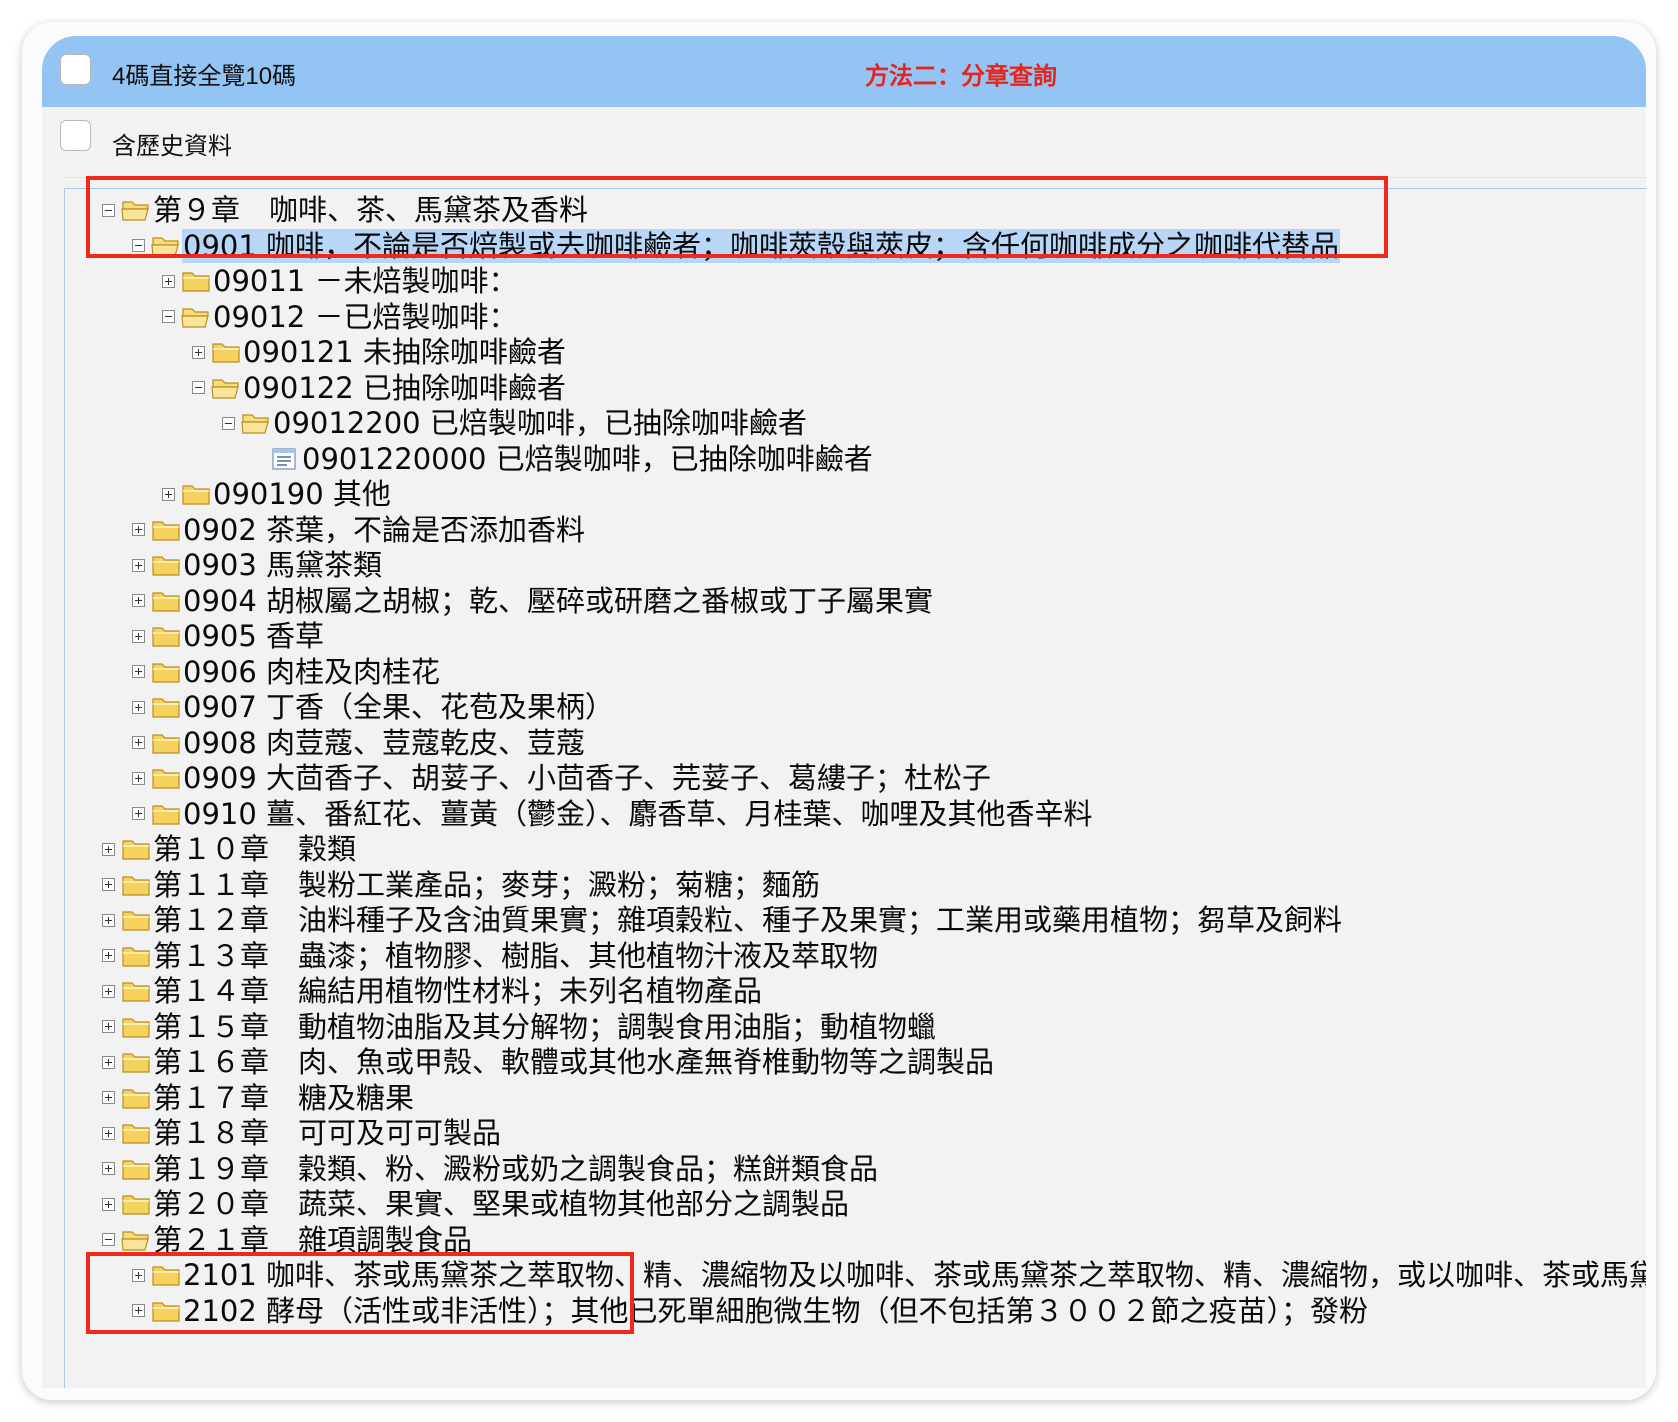 The width and height of the screenshot is (1678, 1422). Describe the element at coordinates (365, 317) in the screenshot. I see `tree-node-label: 09012 －已焙製咖啡：` at that location.